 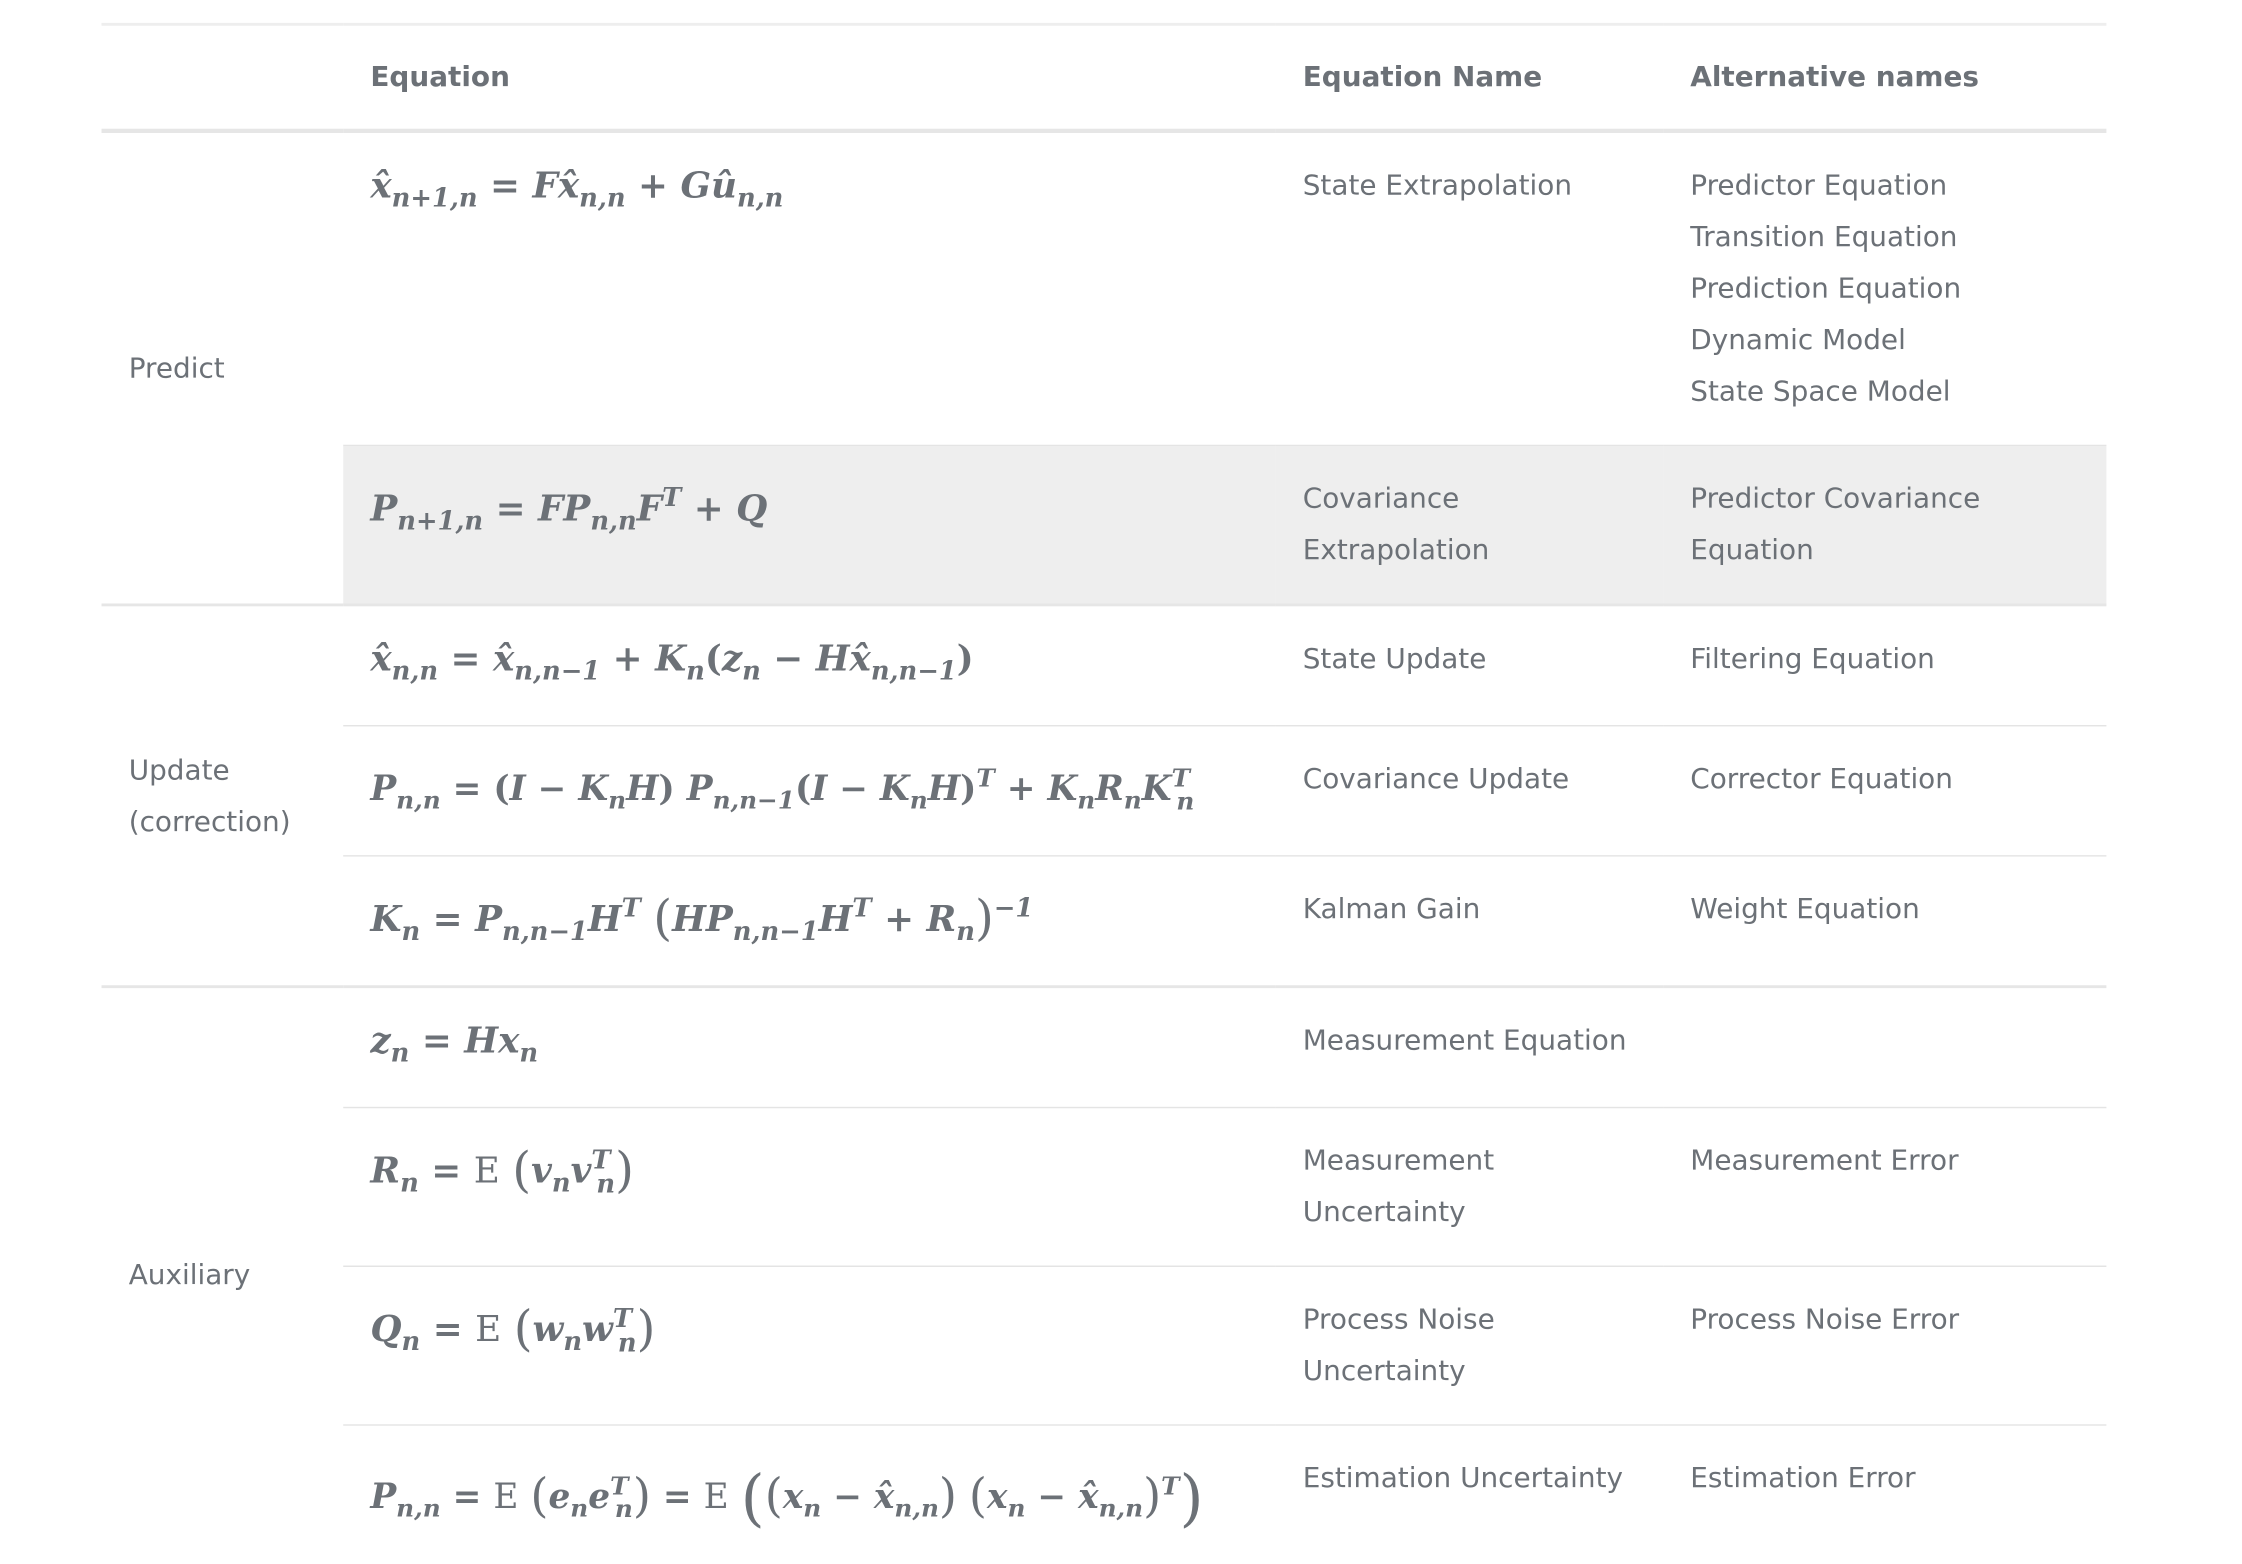 I want to click on header-alternative-names: Alternative names, so click(x=1834, y=76).